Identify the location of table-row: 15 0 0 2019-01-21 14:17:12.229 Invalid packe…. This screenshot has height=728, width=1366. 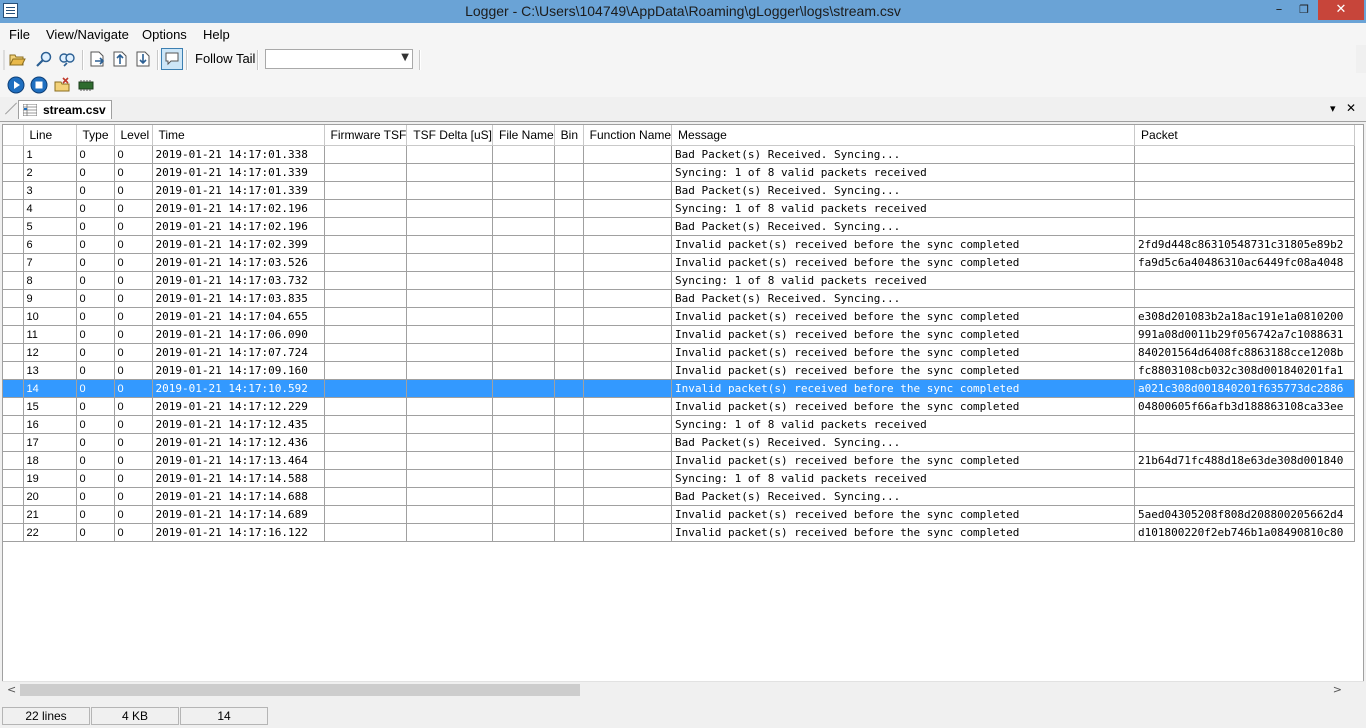
(679, 406).